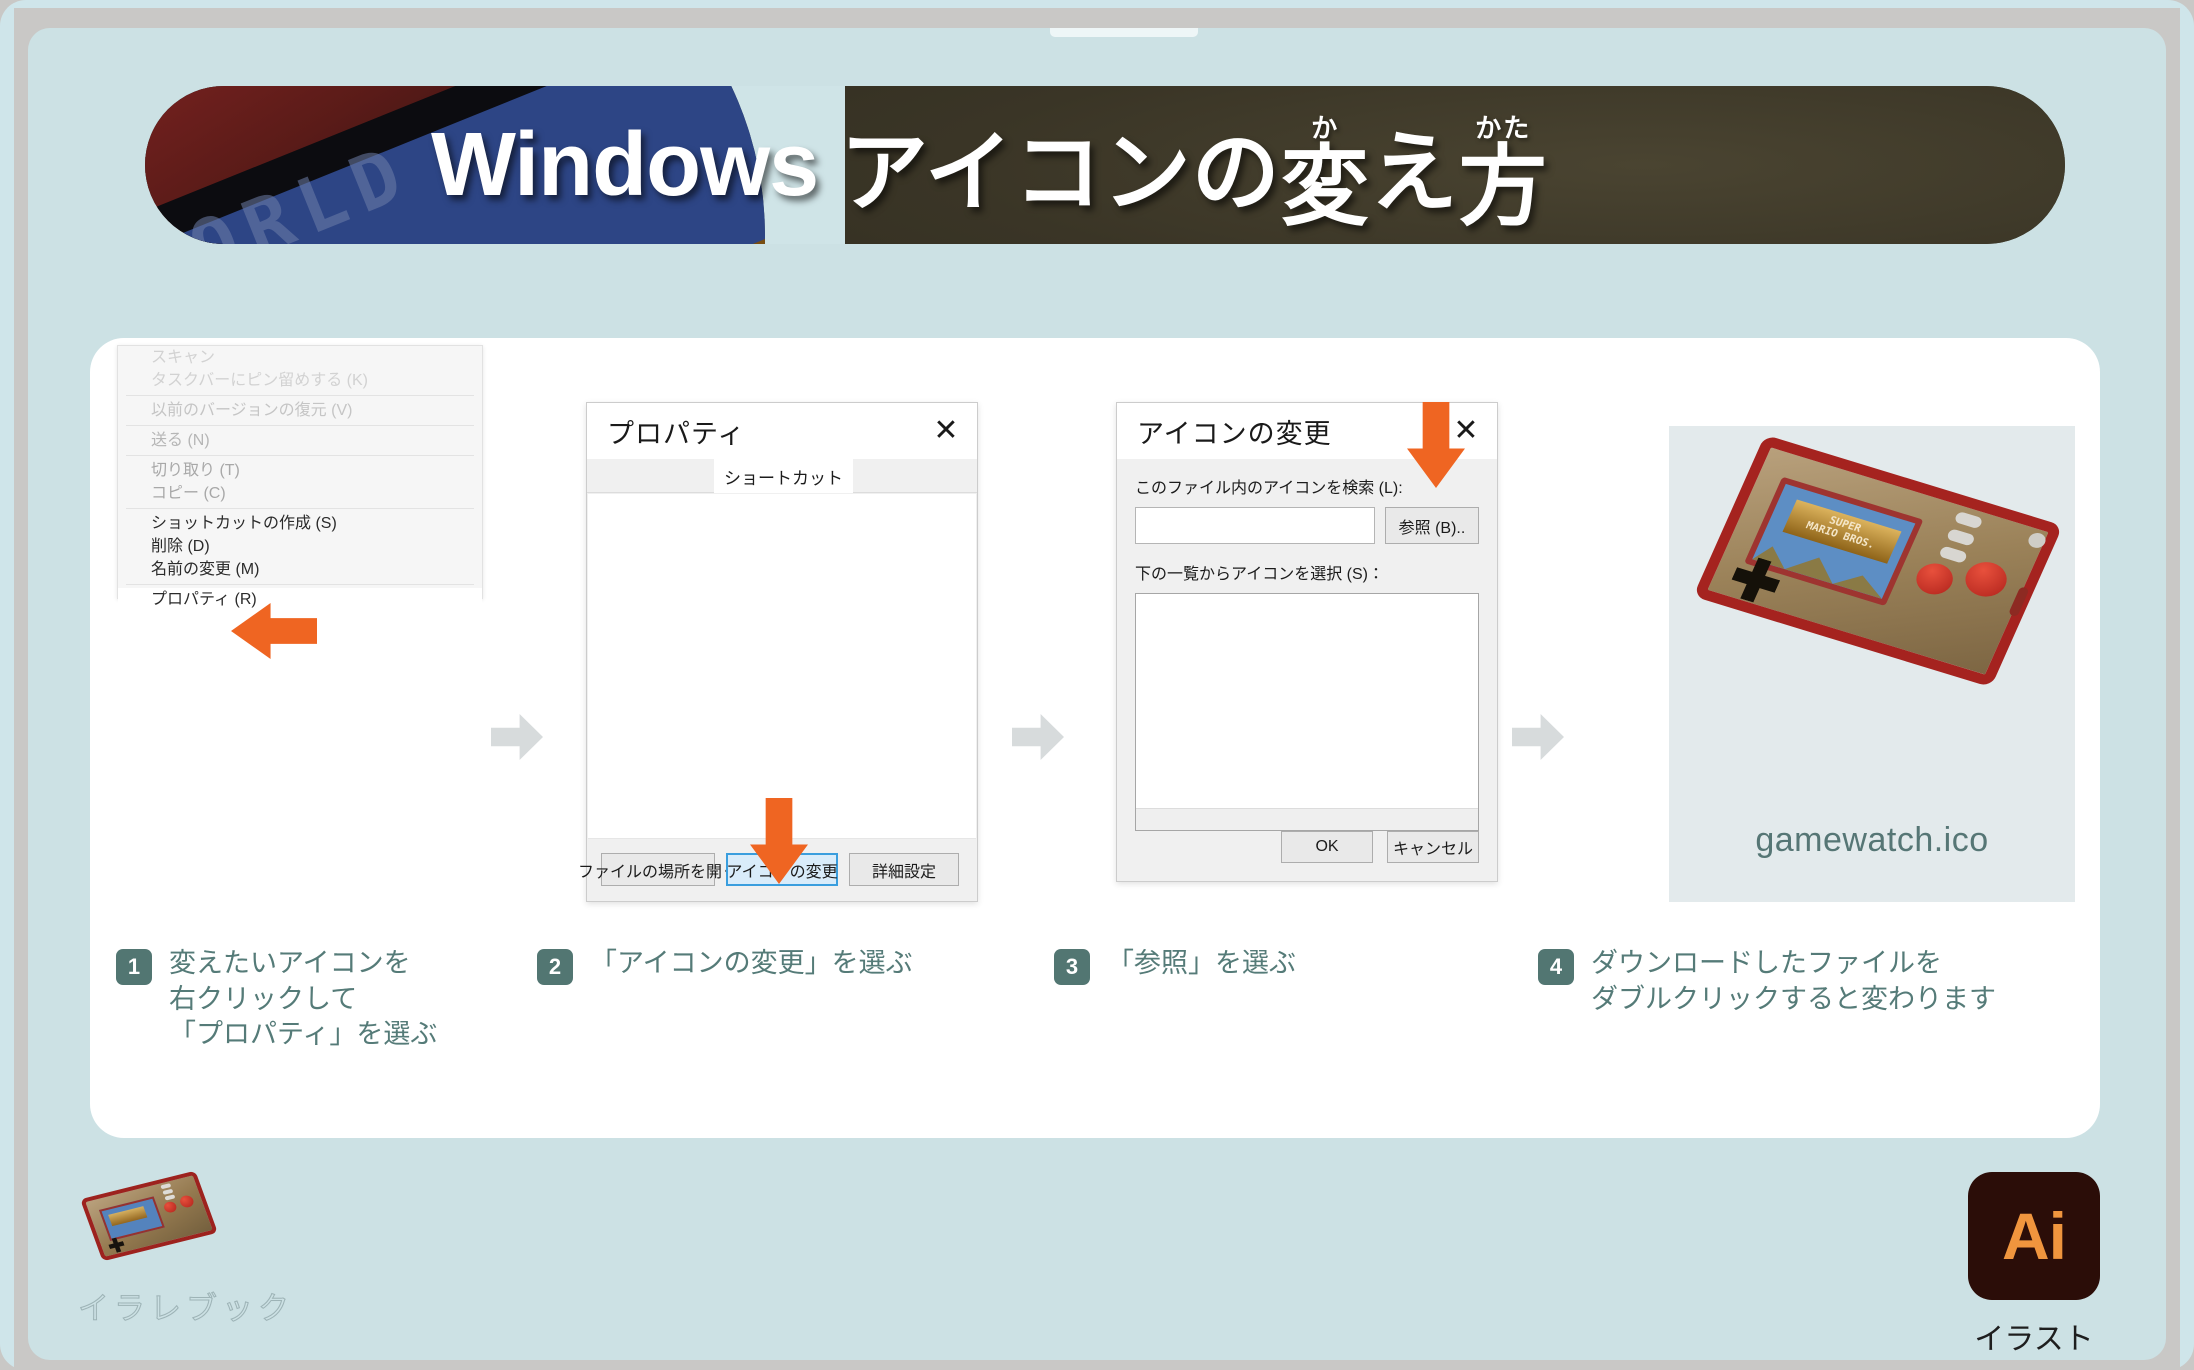 The width and height of the screenshot is (2194, 1370). What do you see at coordinates (1307, 712) in the screenshot?
I see `icon-list-box` at bounding box center [1307, 712].